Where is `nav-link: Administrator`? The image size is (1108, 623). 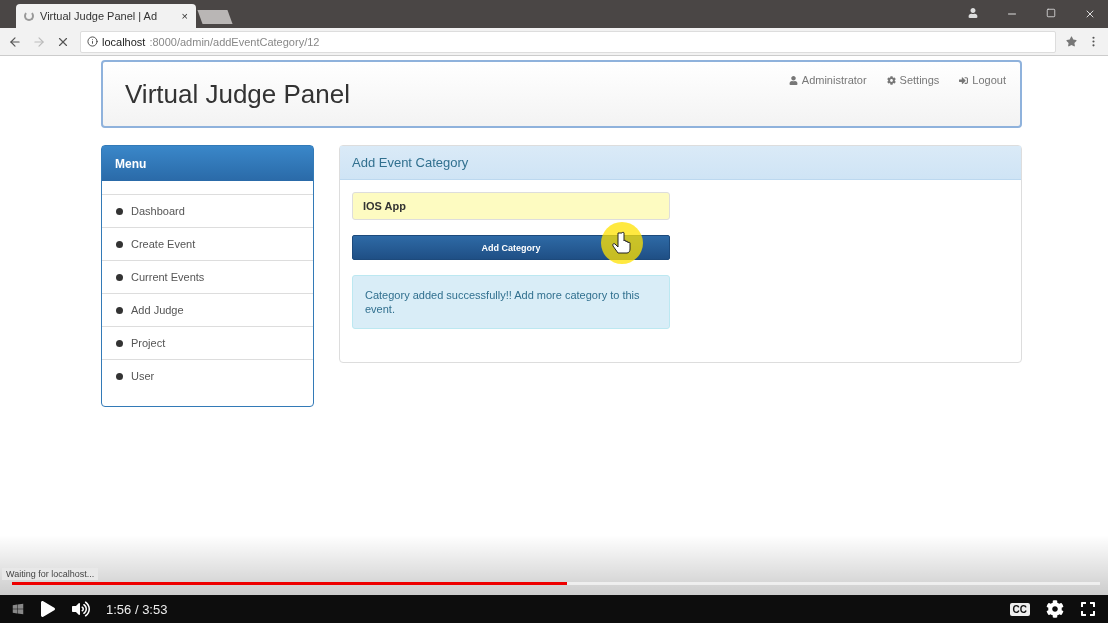 nav-link: Administrator is located at coordinates (827, 80).